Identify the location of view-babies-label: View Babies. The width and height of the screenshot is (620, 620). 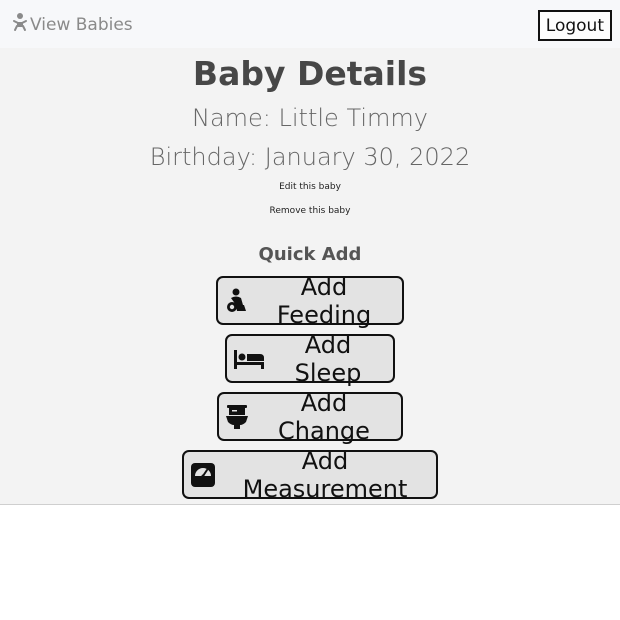
(81, 24).